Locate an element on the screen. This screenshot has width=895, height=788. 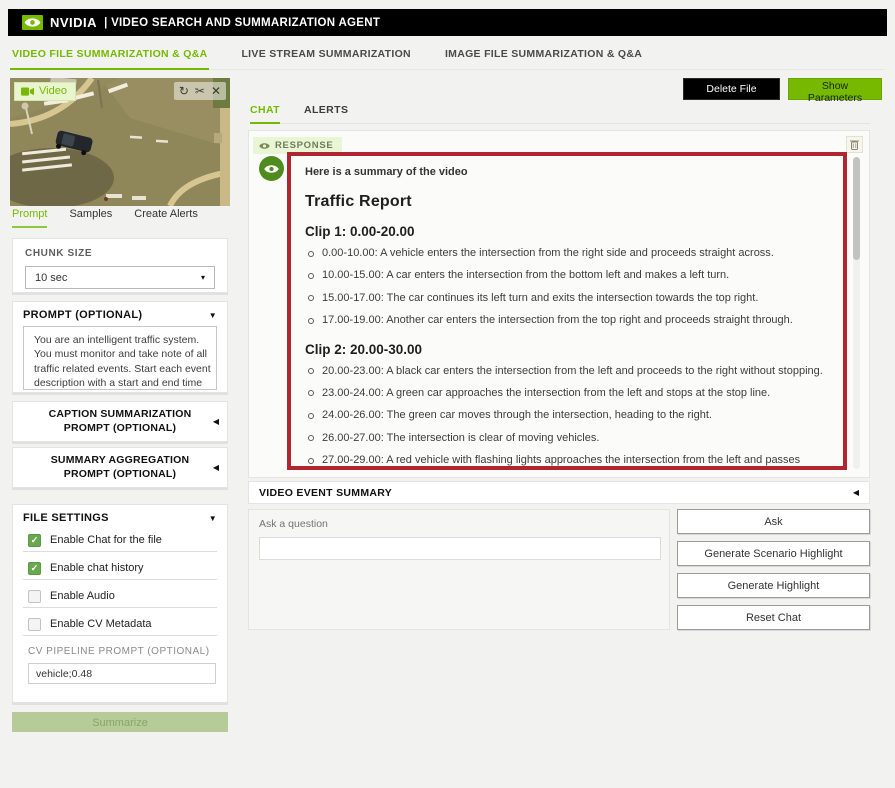
chat-alert-tabs: CHAT ALERTS is located at coordinates (560, 114).